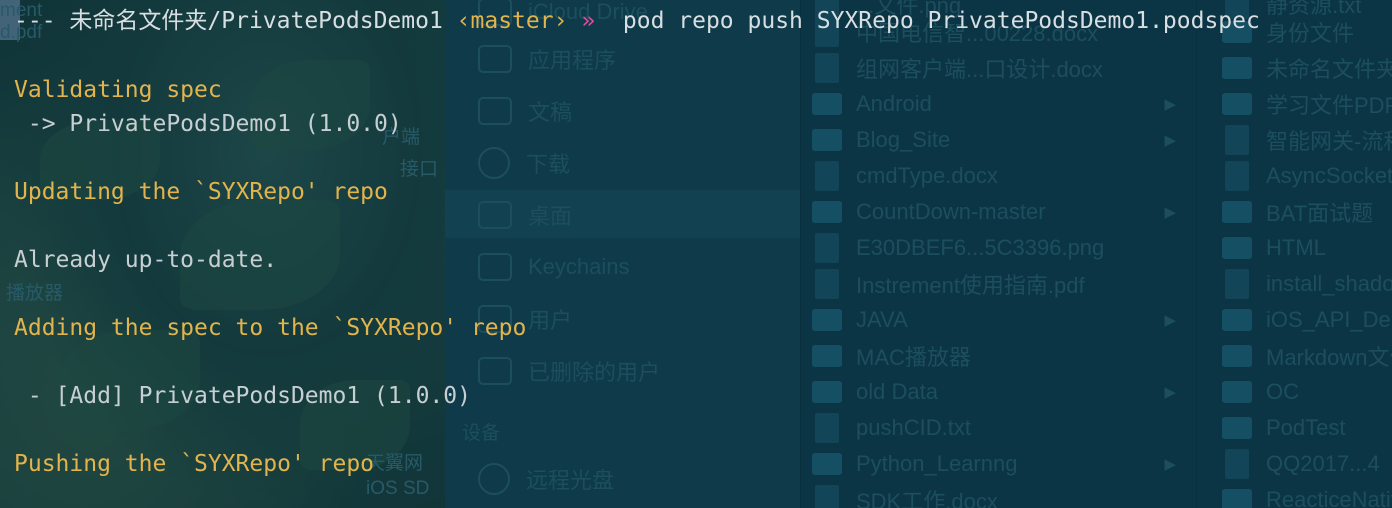  I want to click on output-line: Adding the spec to the `SYXRepo' repo, so click(270, 328).